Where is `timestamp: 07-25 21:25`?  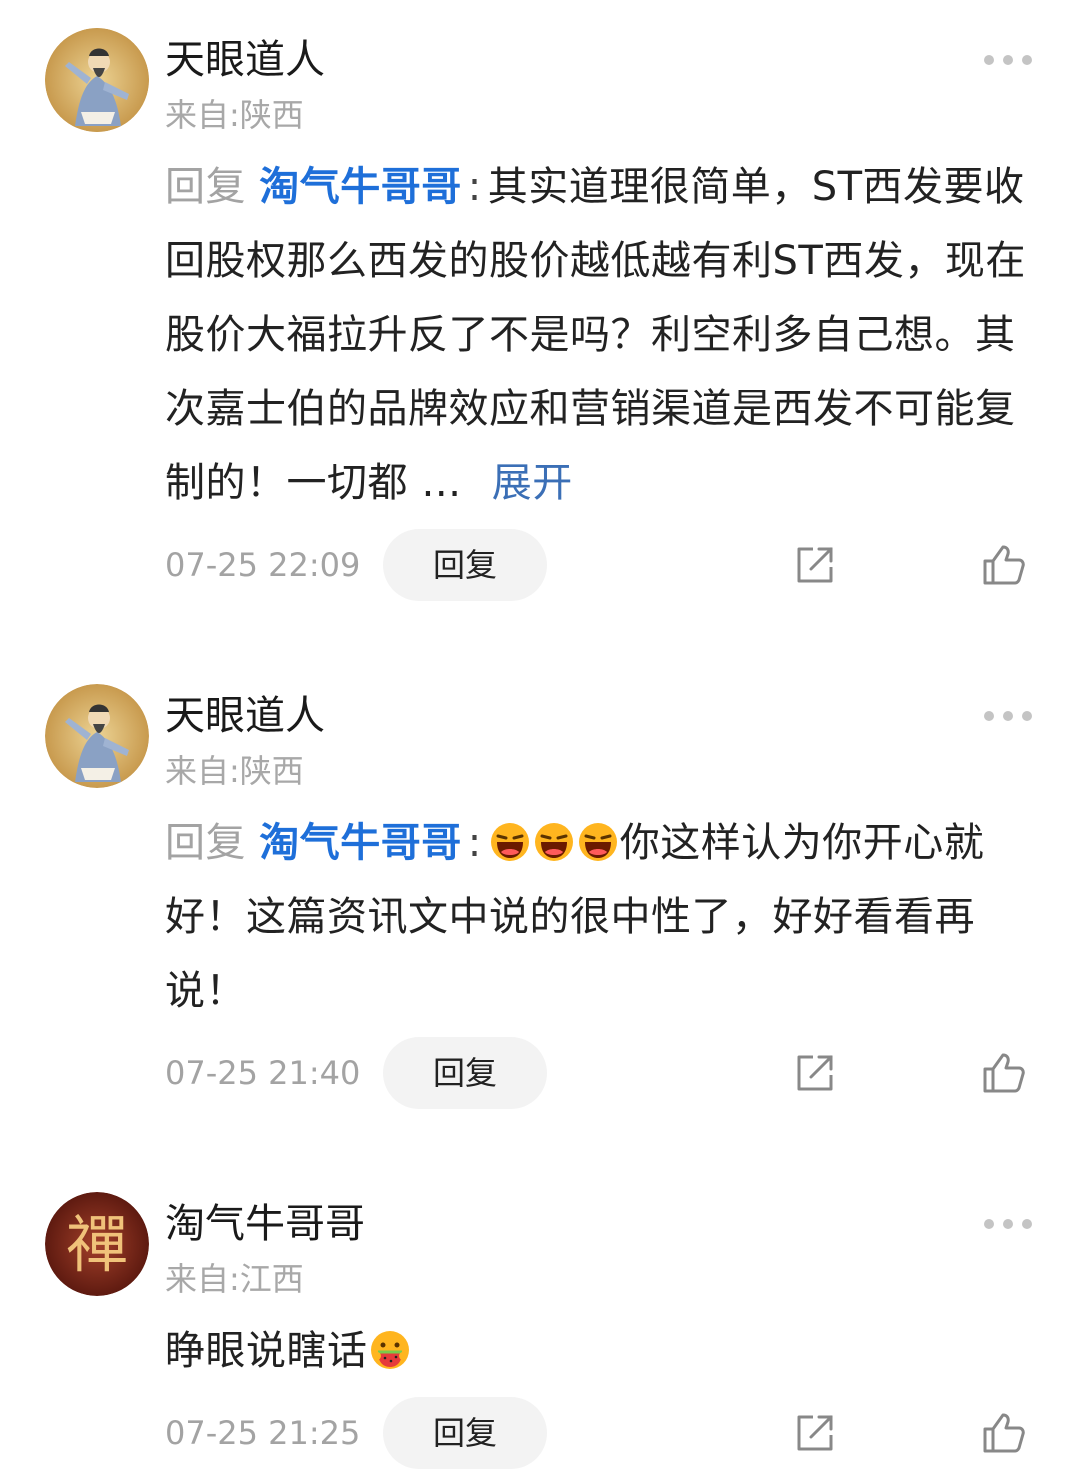
timestamp: 07-25 21:25 is located at coordinates (263, 1433).